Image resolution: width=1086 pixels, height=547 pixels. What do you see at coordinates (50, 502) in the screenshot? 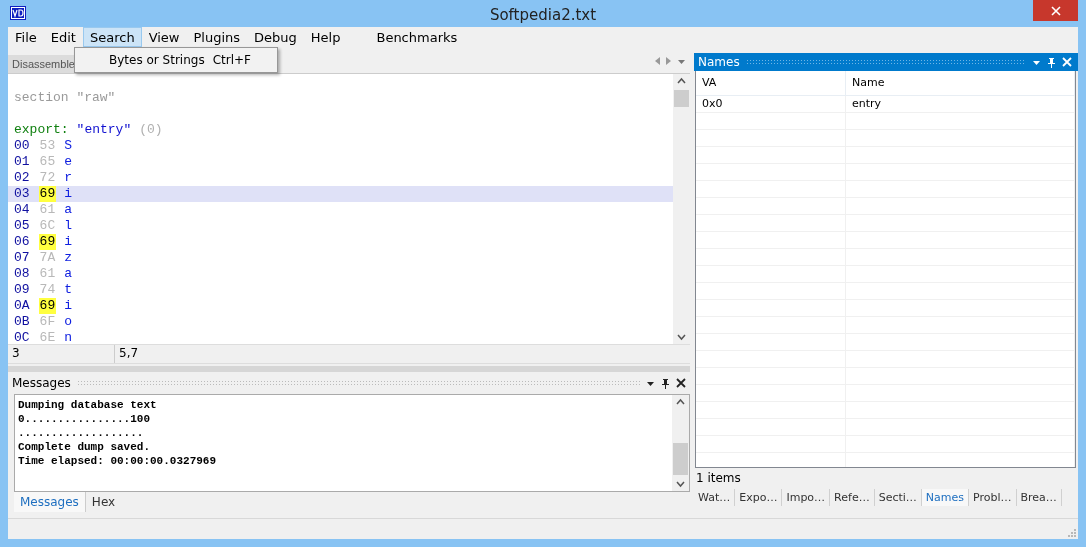
I see `panel-tab: Messages` at bounding box center [50, 502].